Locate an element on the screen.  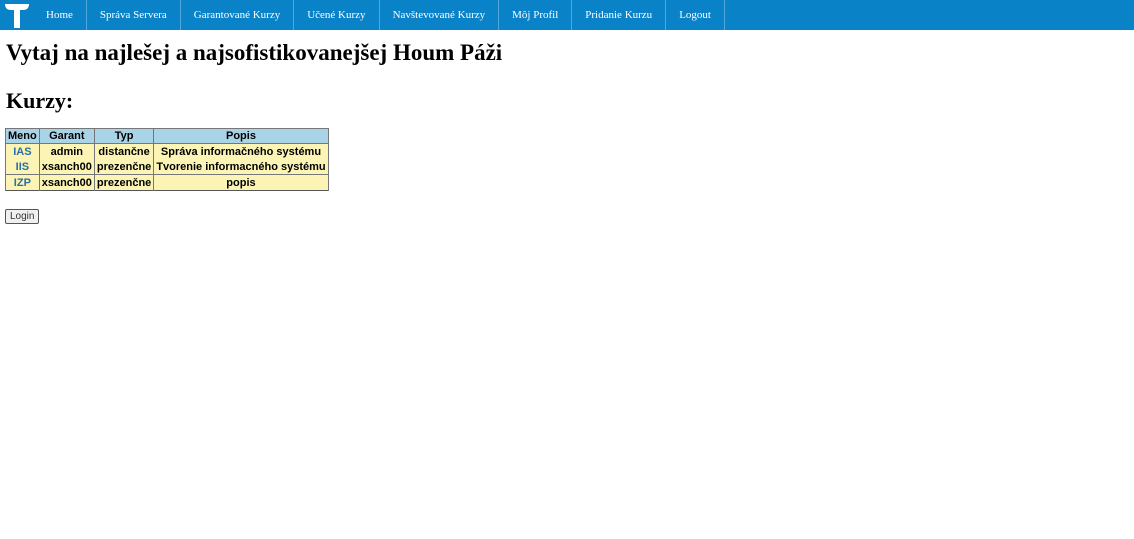
logo-icon is located at coordinates (17, 15).